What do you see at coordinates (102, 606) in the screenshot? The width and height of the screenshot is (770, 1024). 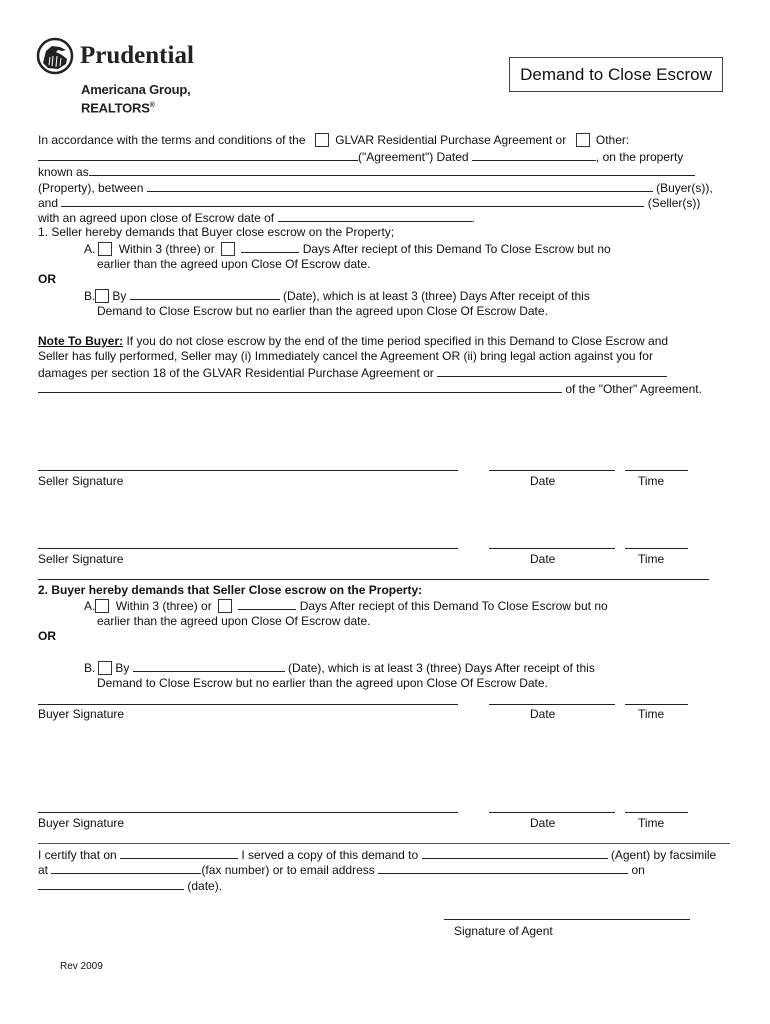 I see `section2-within-3-checkbox` at bounding box center [102, 606].